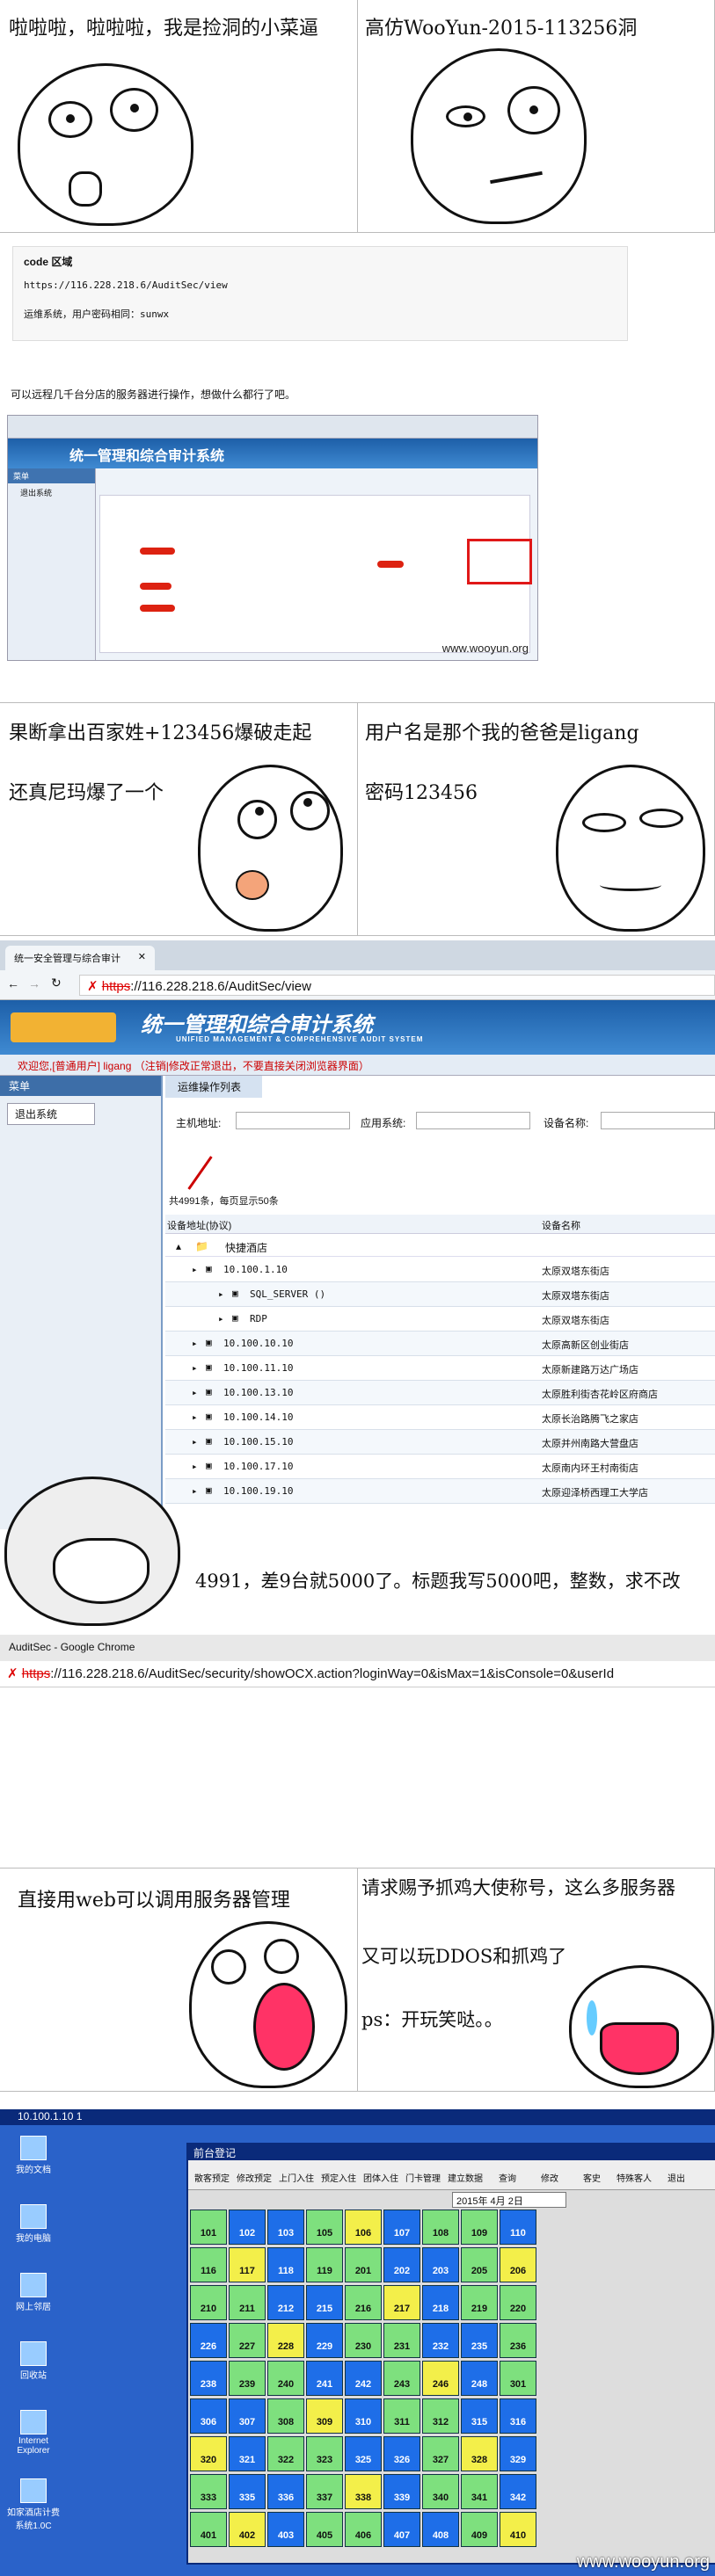 This screenshot has width=715, height=2576. What do you see at coordinates (285, 2529) in the screenshot?
I see `room-cell: 403` at bounding box center [285, 2529].